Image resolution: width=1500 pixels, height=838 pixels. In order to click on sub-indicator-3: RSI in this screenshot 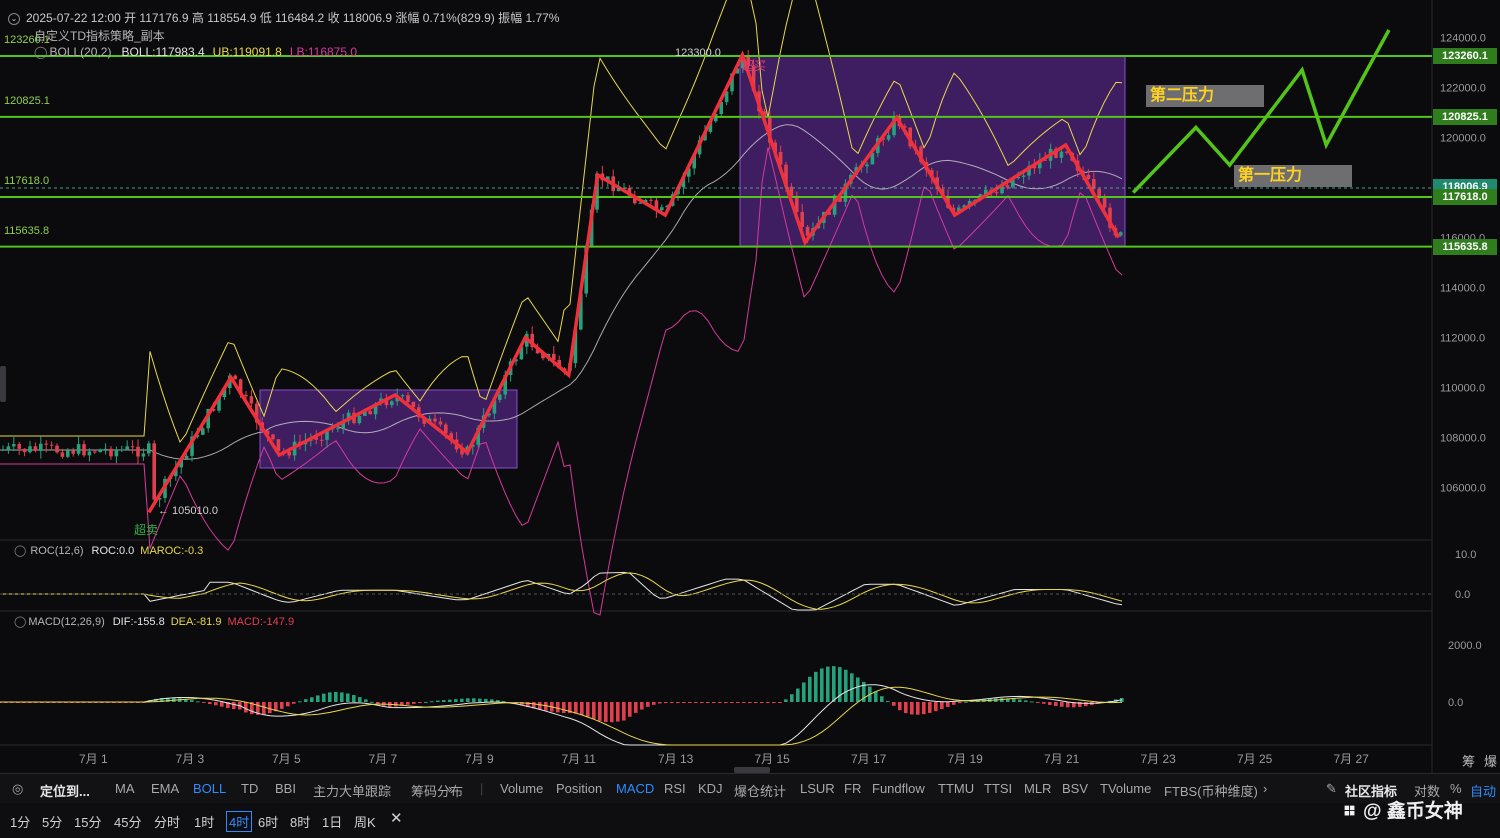, I will do `click(675, 788)`.